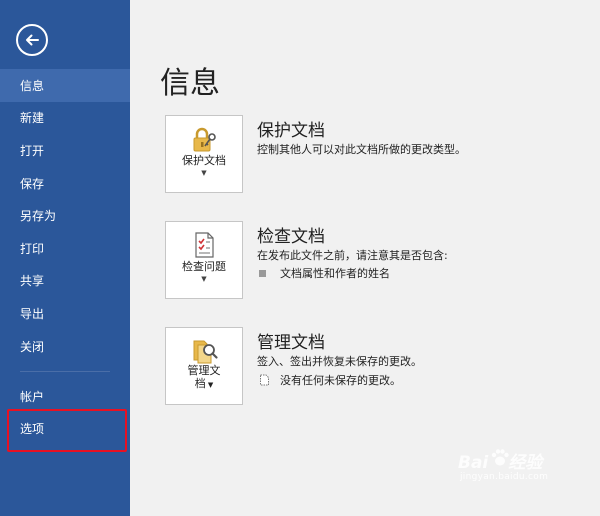 The height and width of the screenshot is (516, 600). Describe the element at coordinates (65, 396) in the screenshot. I see `sidebar-item-account: 帐户` at that location.